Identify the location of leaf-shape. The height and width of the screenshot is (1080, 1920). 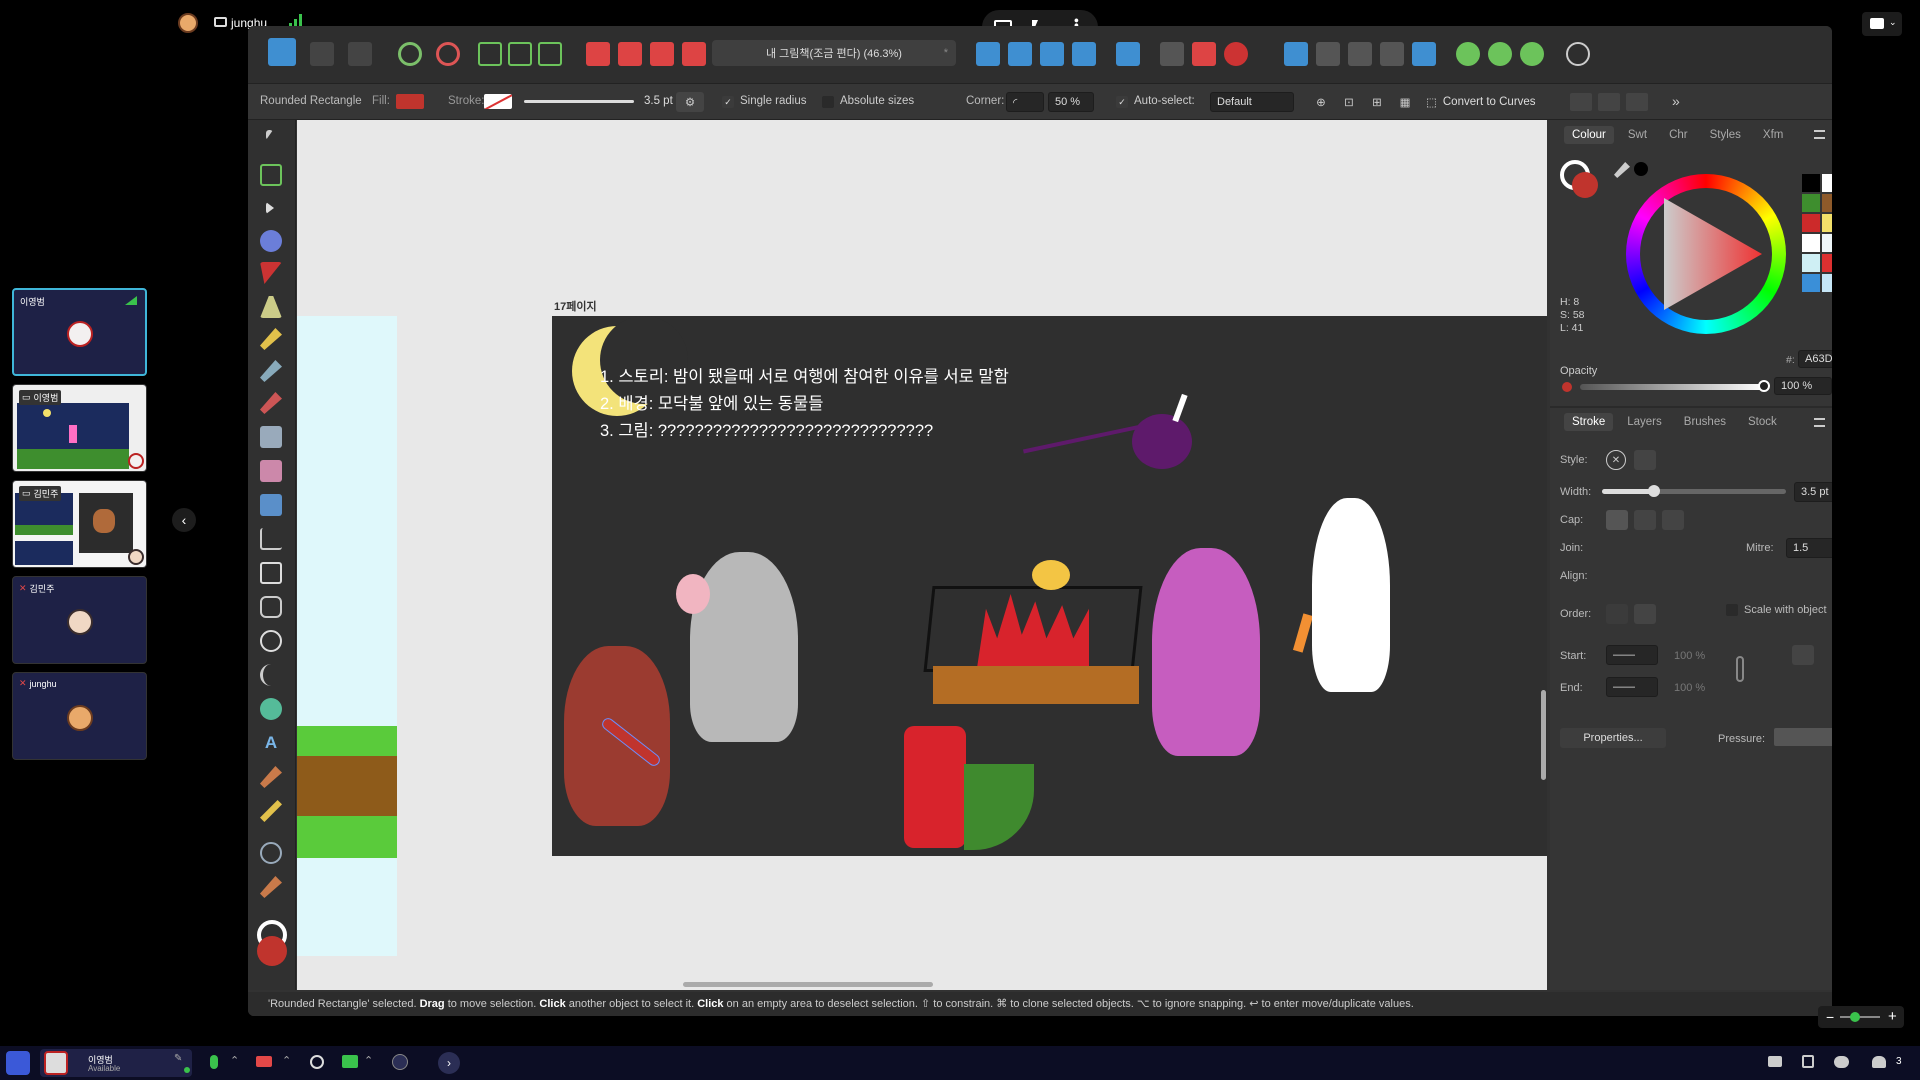
(999, 807).